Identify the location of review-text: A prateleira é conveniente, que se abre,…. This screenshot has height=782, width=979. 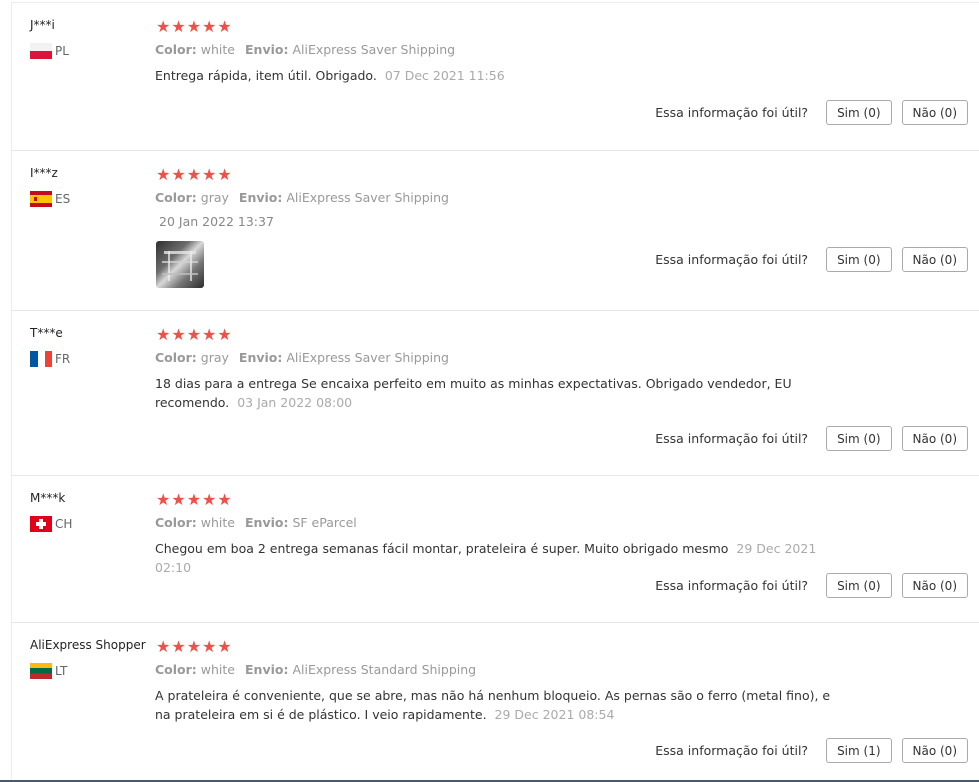
(500, 705).